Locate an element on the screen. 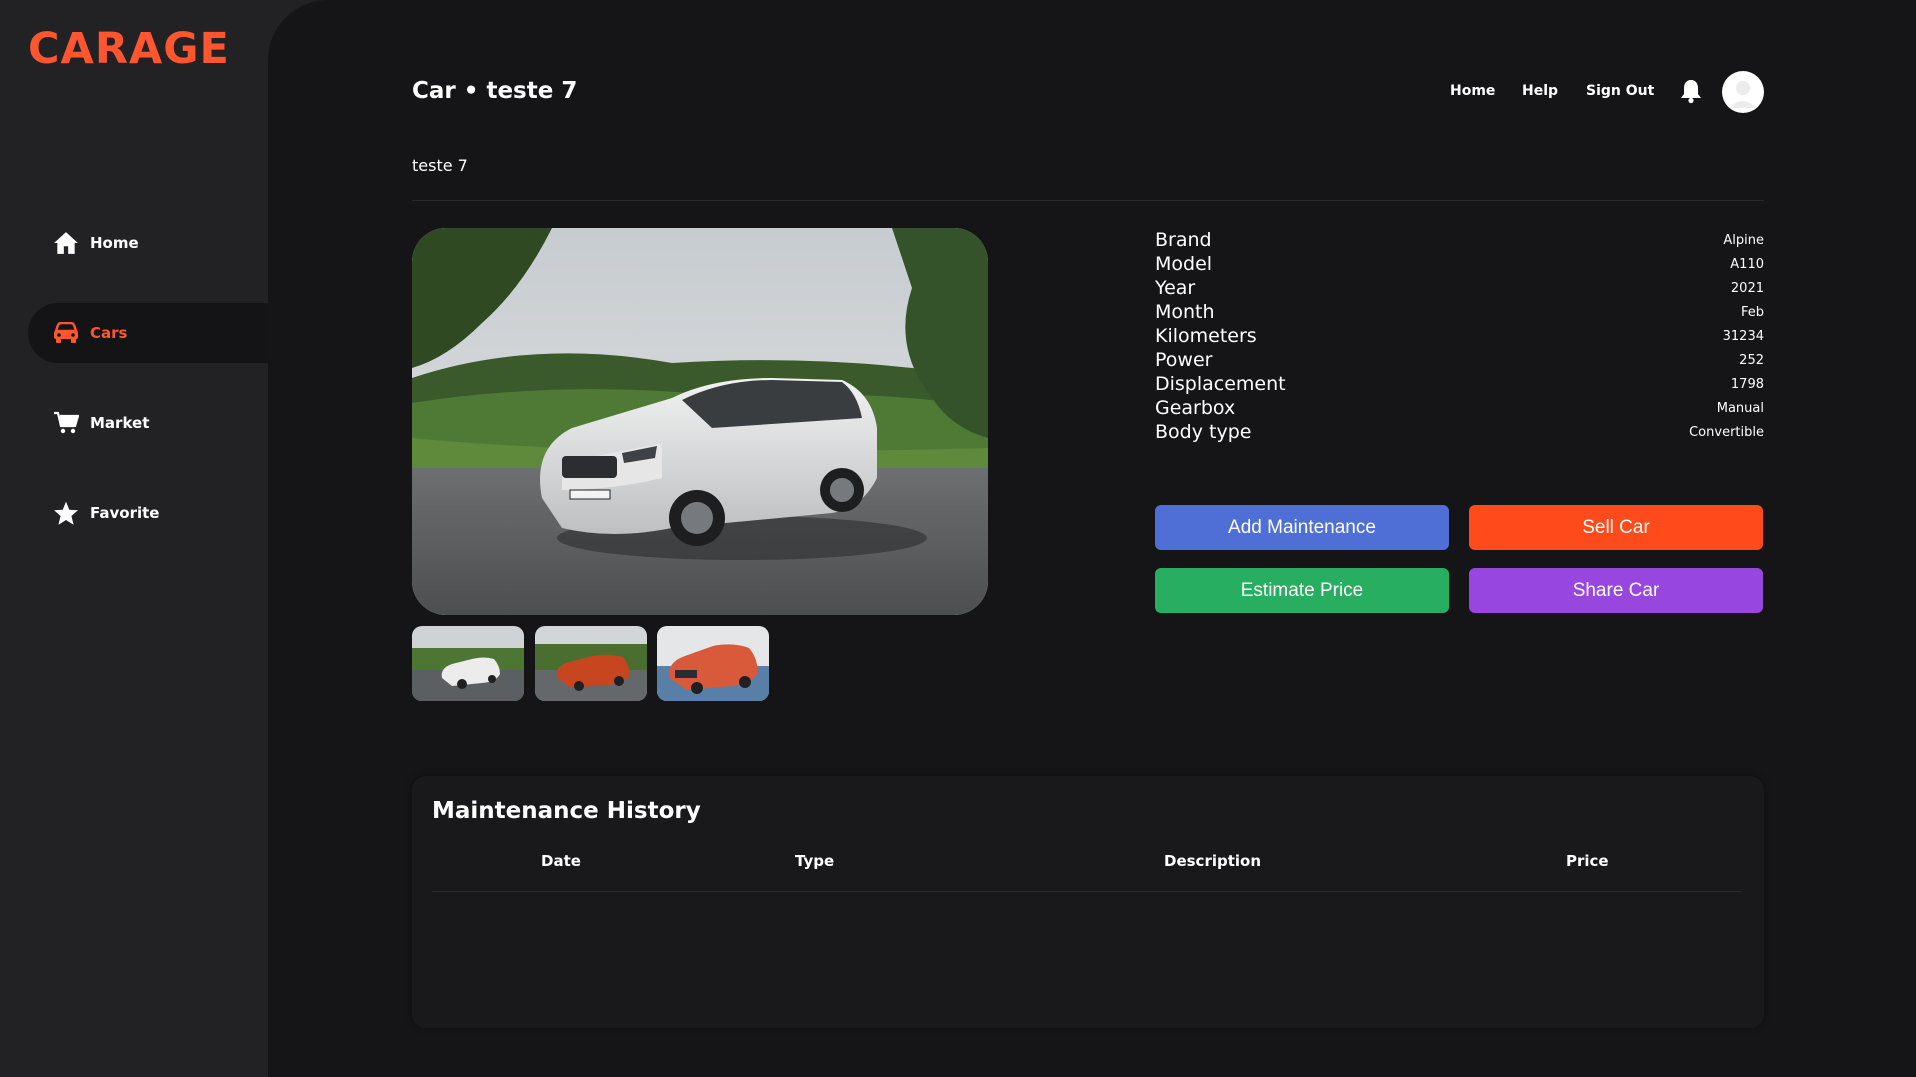 Image resolution: width=1916 pixels, height=1077 pixels. spec-value: 252 is located at coordinates (1751, 360).